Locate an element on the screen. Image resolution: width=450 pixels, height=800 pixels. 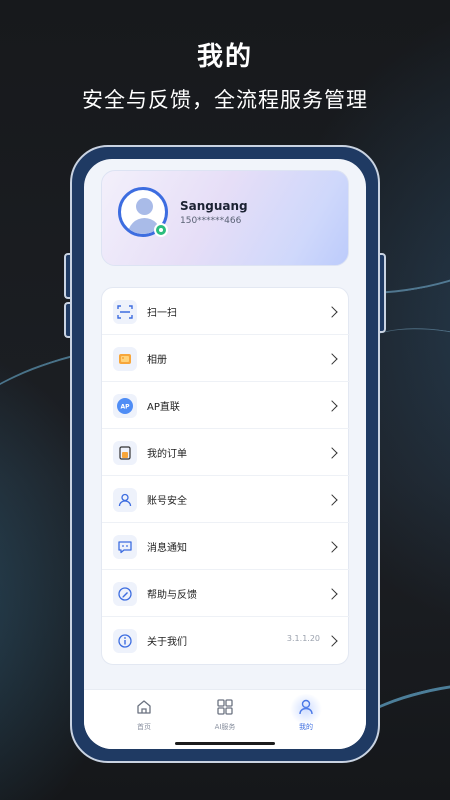
menu-item-messages: 消息通知 is located at coordinates (226, 546).